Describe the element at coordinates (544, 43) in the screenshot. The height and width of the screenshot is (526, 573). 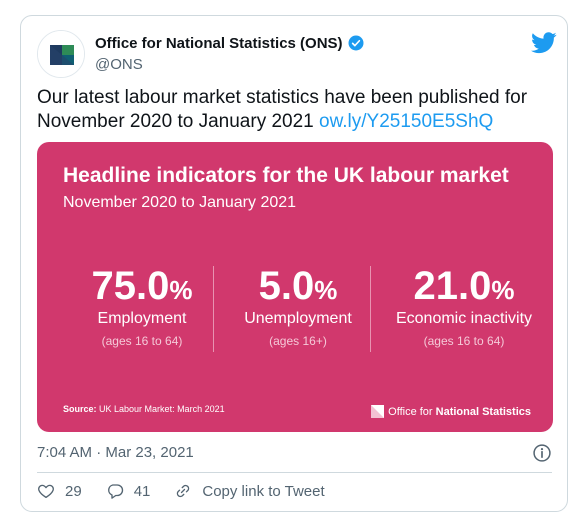
I see `twitter-bird-icon` at that location.